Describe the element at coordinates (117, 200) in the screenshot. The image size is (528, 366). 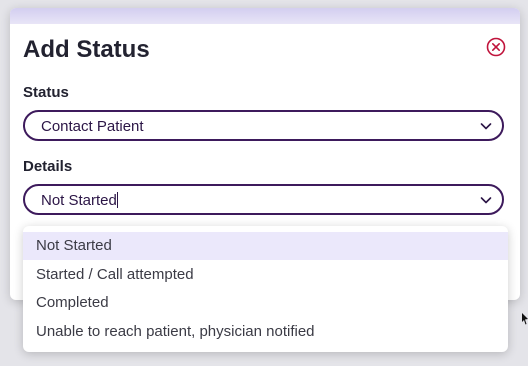
I see `text-cursor` at that location.